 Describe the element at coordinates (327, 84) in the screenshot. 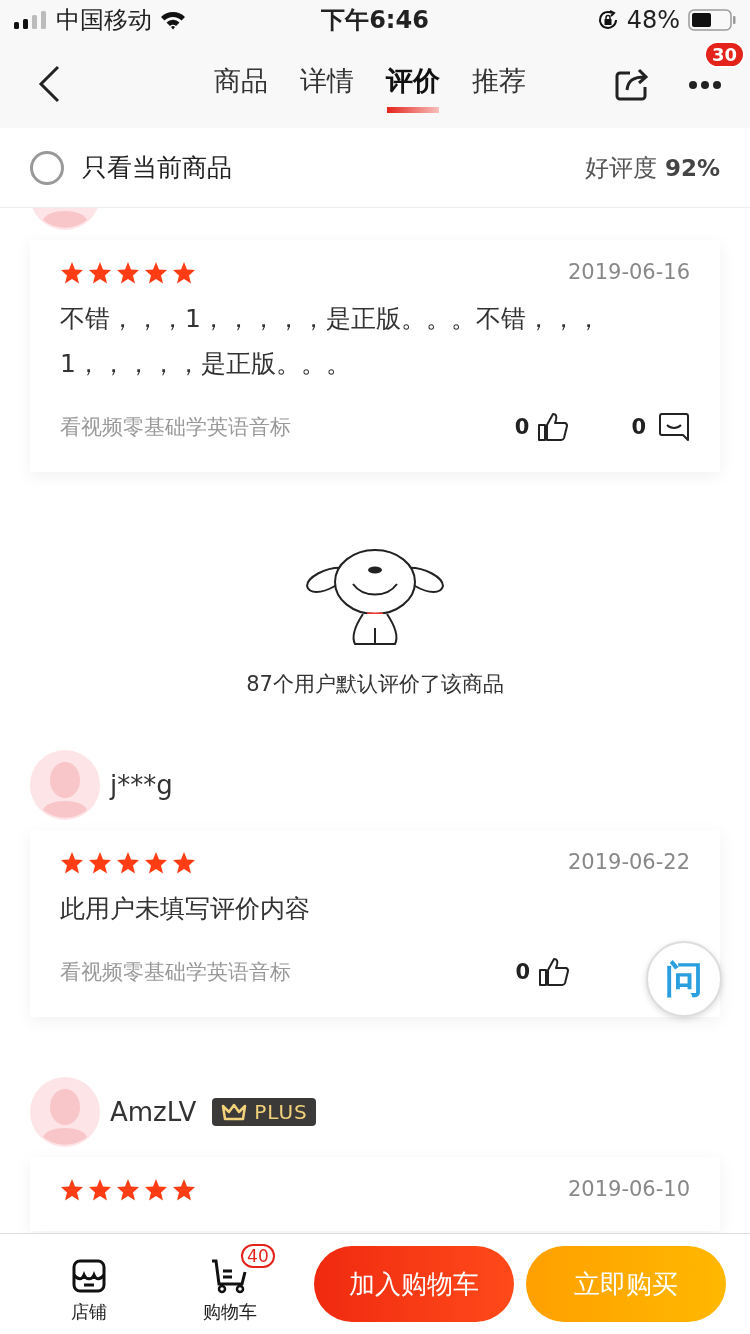

I see `nav-tab: 详情` at that location.